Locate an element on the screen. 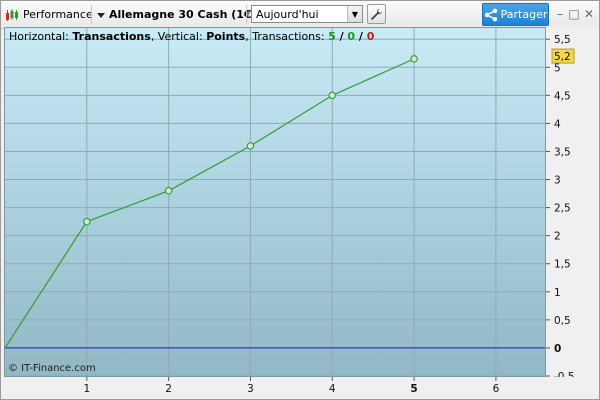 The image size is (600, 400). y-tick-label: 4,5 is located at coordinates (562, 96).